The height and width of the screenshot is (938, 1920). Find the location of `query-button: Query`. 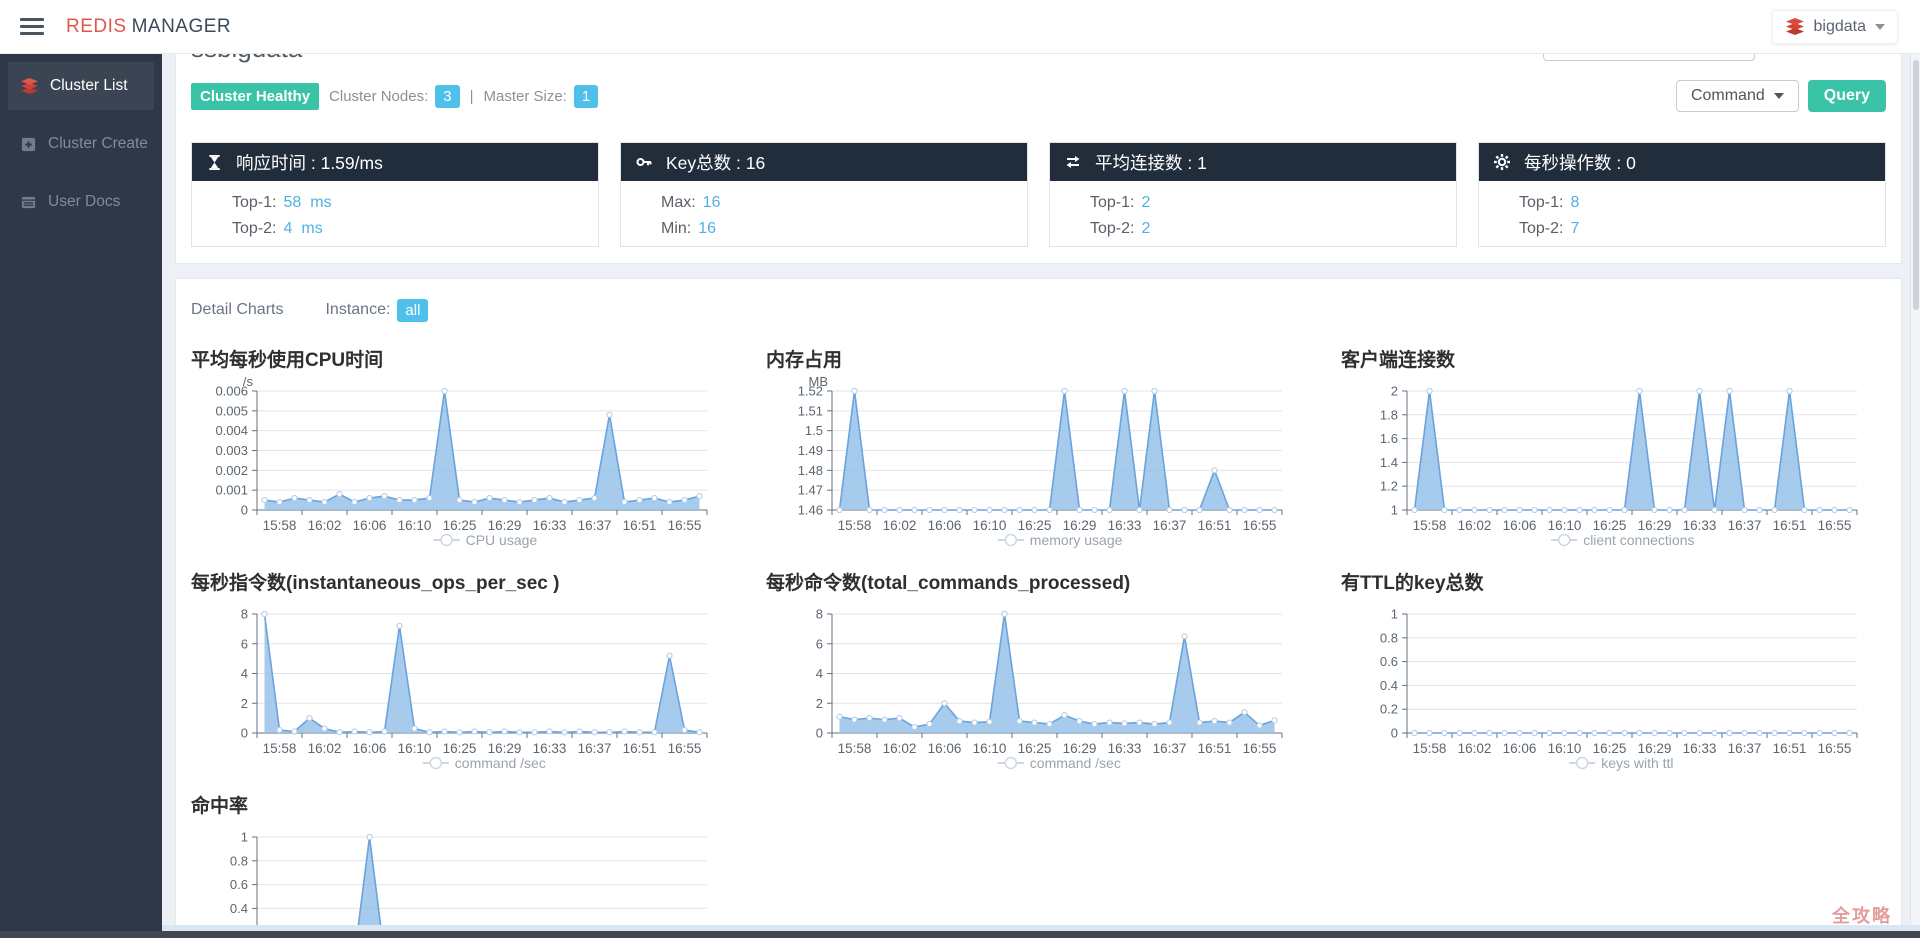

query-button: Query is located at coordinates (1846, 96).